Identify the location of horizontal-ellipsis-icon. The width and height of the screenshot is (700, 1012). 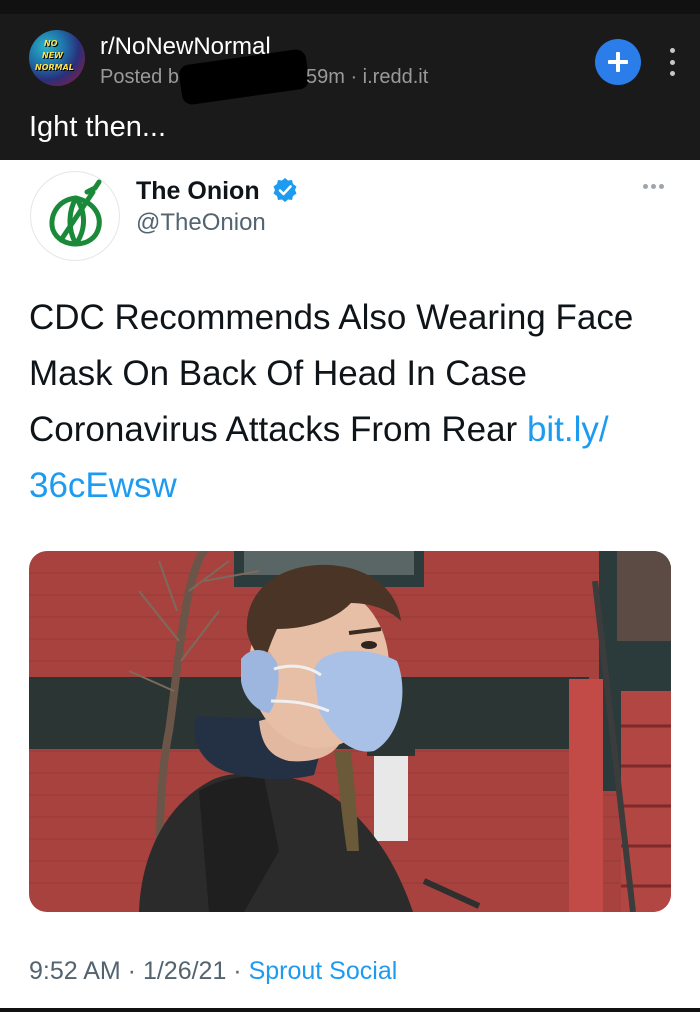
(645, 186).